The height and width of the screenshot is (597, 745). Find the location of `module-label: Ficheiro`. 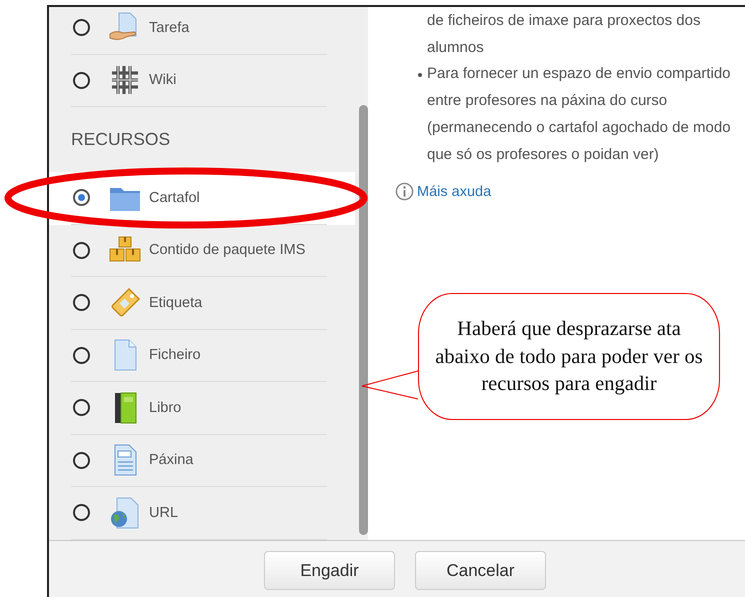

module-label: Ficheiro is located at coordinates (175, 355).